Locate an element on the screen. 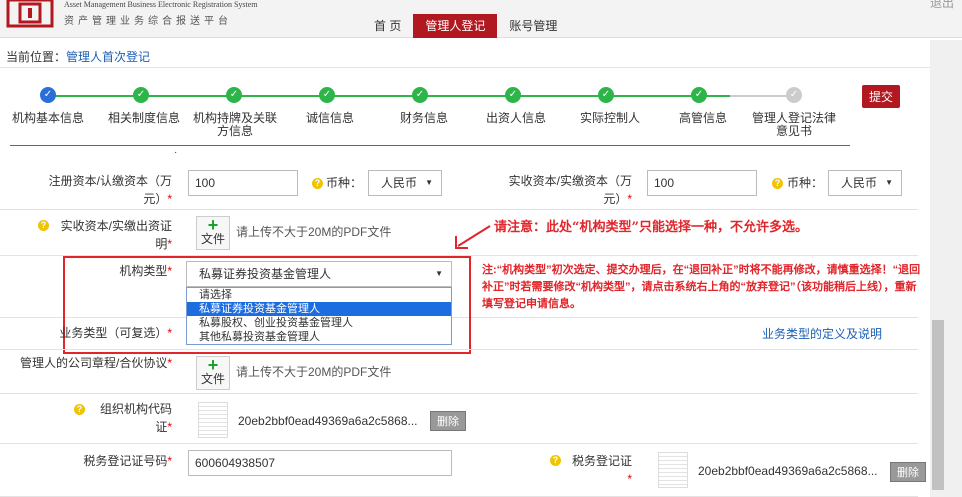 This screenshot has width=962, height=497. step-label-controller-info: 实际控制人 is located at coordinates (610, 118).